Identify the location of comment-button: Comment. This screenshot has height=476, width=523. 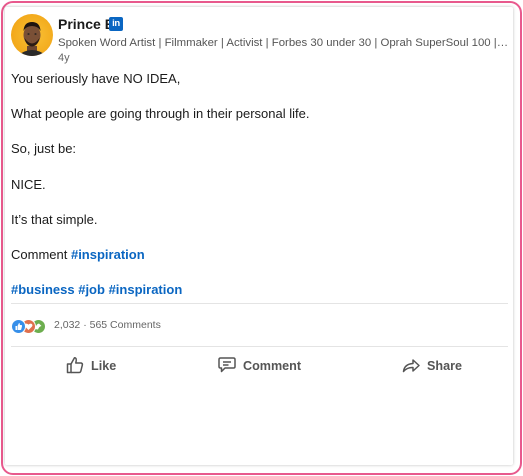
(259, 366).